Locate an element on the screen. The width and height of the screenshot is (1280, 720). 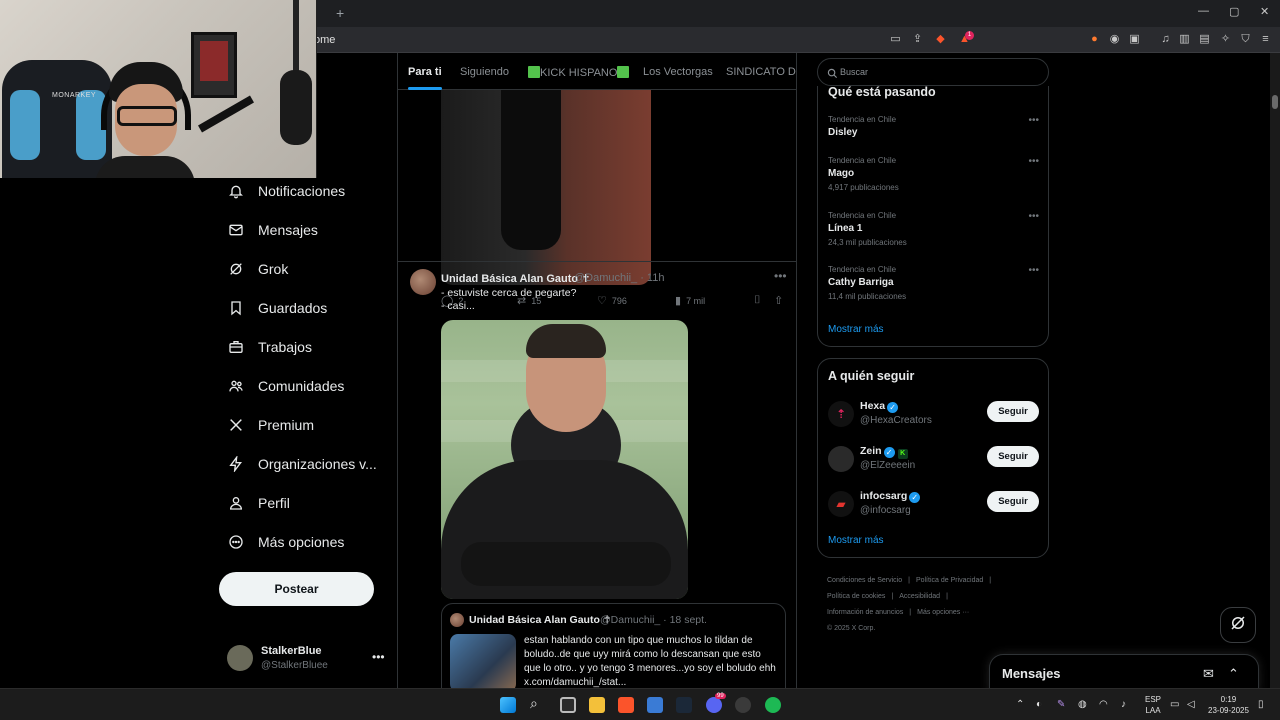
extension-flame-icon: ● is located at coordinates (1094, 39).